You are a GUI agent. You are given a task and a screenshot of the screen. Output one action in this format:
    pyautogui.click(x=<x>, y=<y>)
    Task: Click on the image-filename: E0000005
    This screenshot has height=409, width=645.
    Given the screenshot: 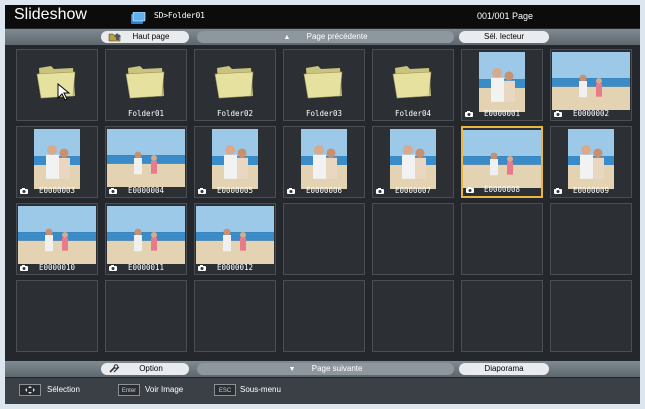 What is the action you would take?
    pyautogui.click(x=235, y=190)
    